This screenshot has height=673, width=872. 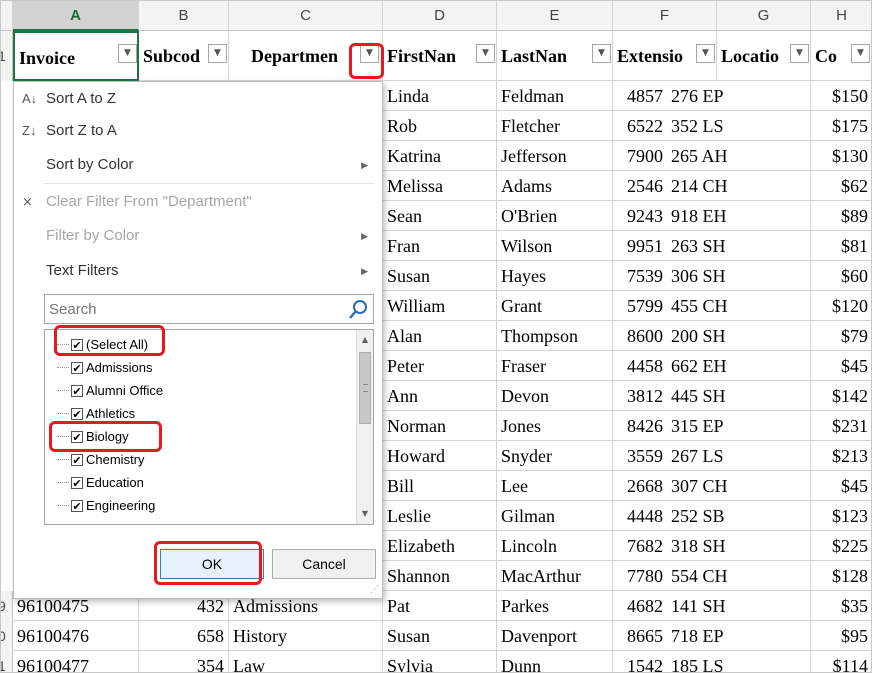 What do you see at coordinates (841, 636) in the screenshot?
I see `table-cell-cost: $95` at bounding box center [841, 636].